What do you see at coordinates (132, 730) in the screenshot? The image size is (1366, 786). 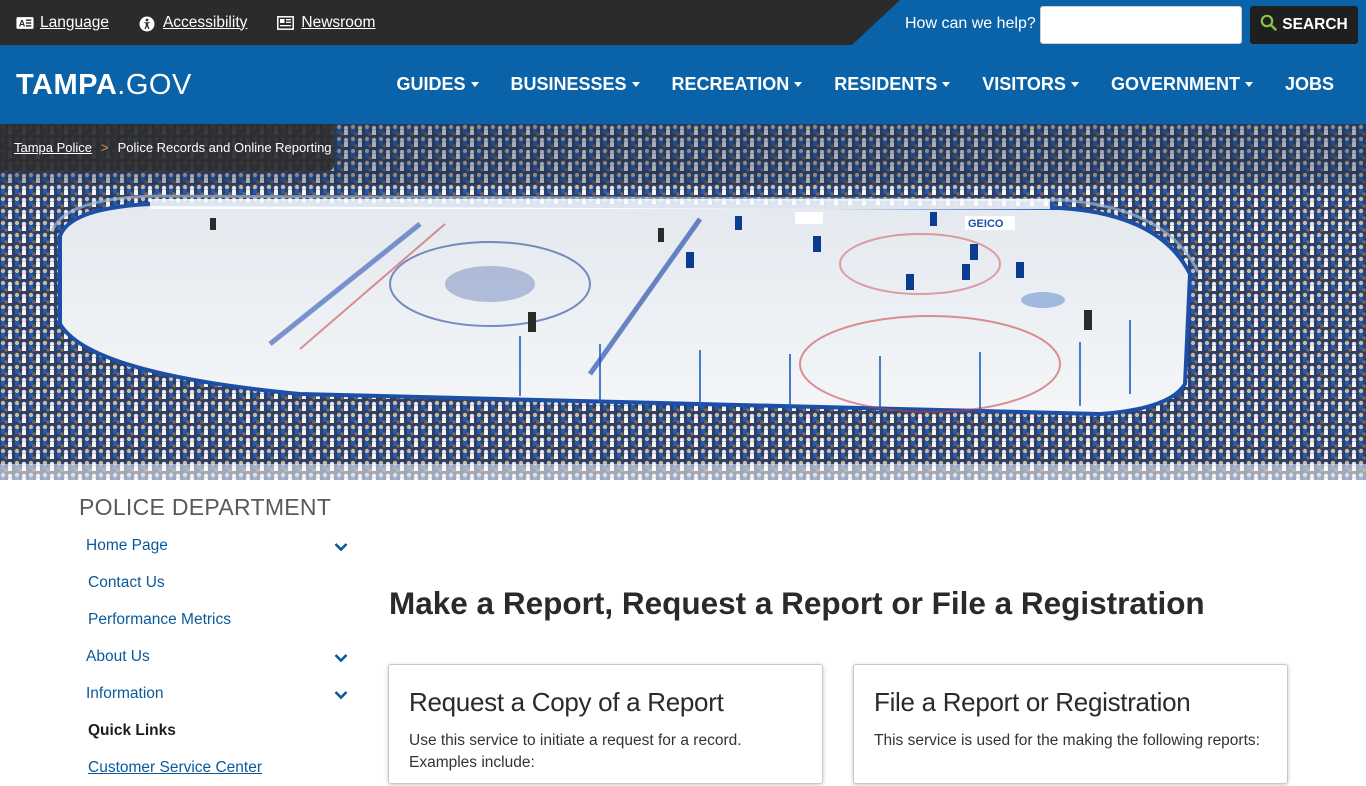 I see `sidebar-item-label: Quick Links` at bounding box center [132, 730].